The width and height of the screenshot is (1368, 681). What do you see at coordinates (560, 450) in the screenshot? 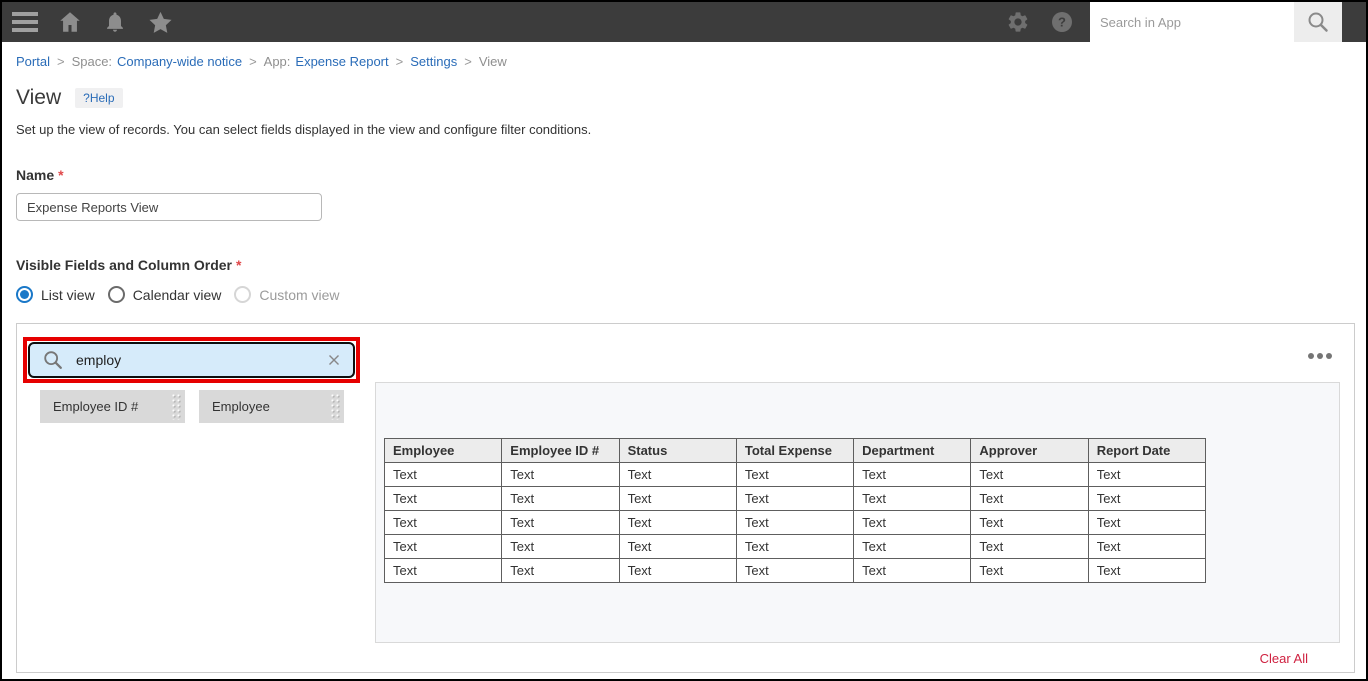
I see `preview-column-header: Employee ID #` at bounding box center [560, 450].